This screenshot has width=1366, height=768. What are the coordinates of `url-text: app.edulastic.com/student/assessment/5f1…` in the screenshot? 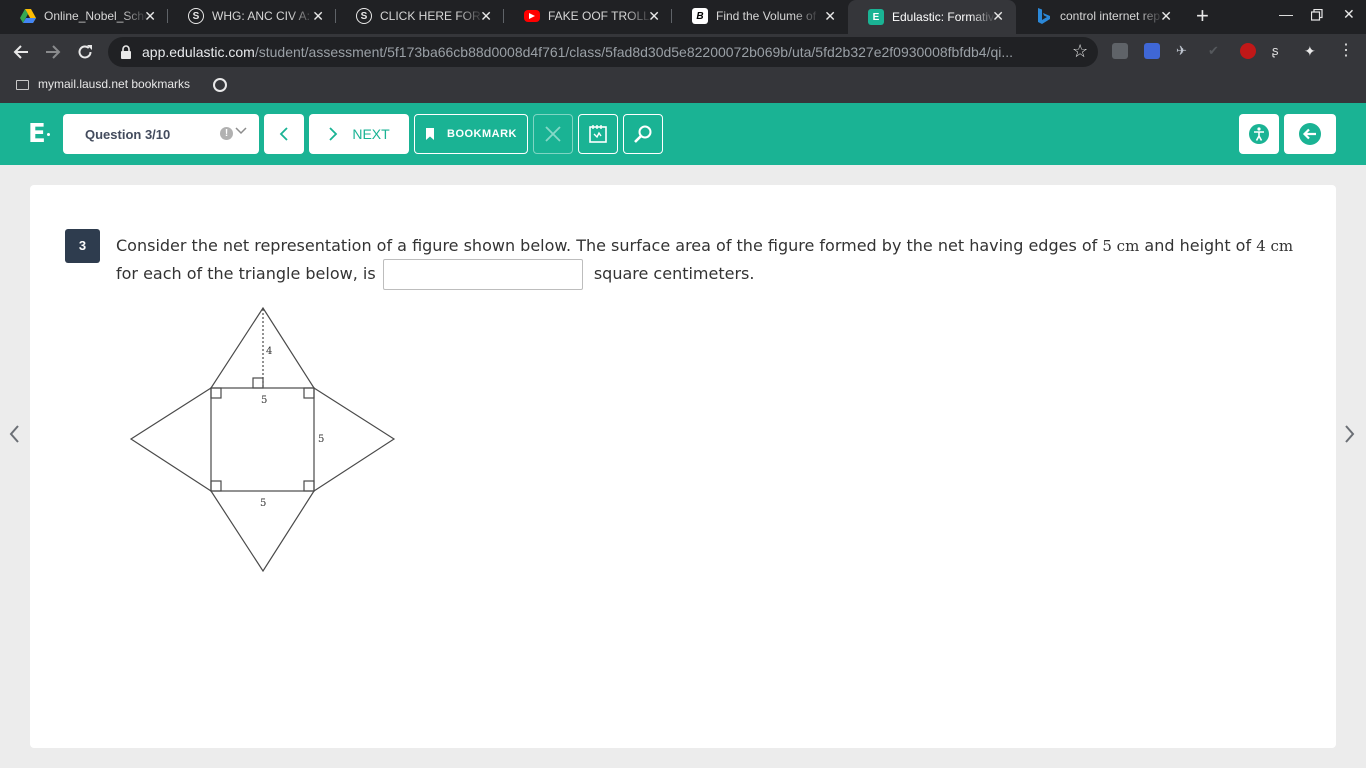 It's located at (602, 52).